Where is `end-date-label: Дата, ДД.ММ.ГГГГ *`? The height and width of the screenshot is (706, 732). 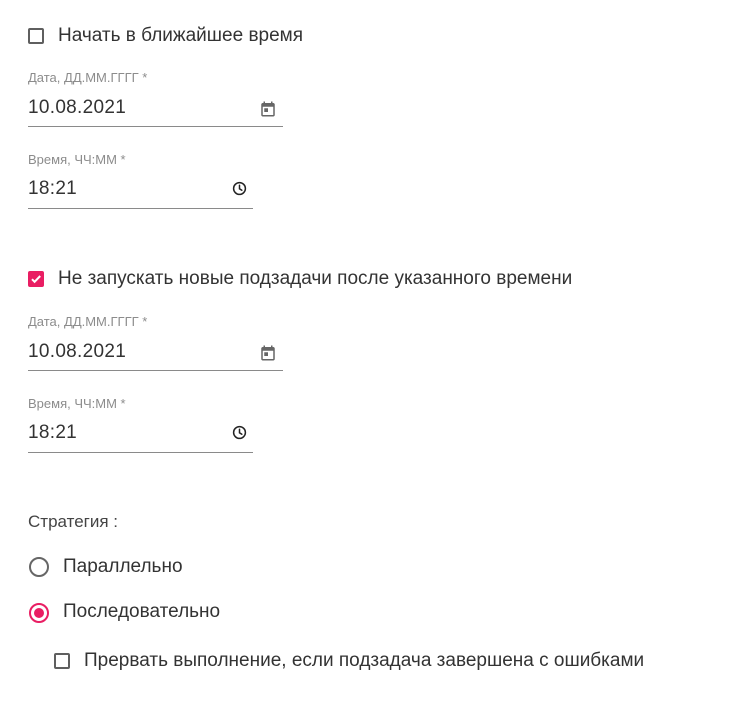 end-date-label: Дата, ДД.ММ.ГГГГ * is located at coordinates (88, 321).